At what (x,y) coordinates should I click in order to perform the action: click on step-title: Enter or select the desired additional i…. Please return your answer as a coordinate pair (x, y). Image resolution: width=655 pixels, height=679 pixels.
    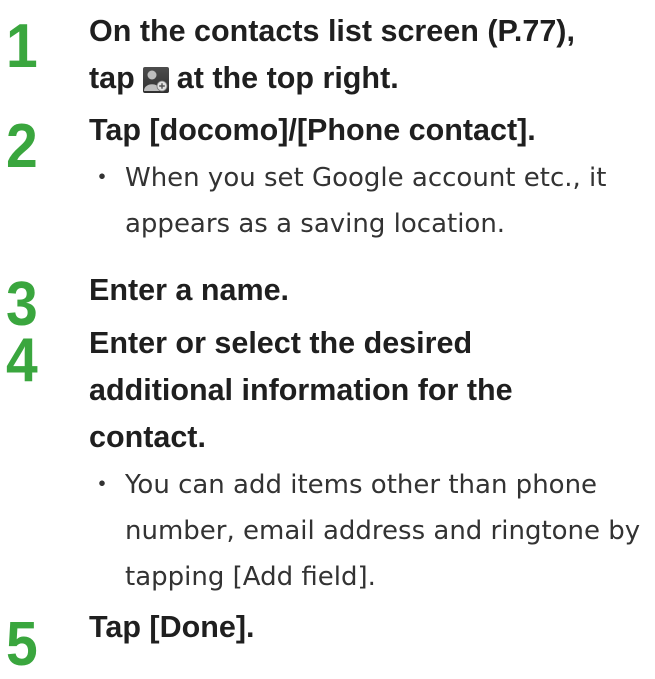
    Looking at the image, I should click on (301, 390).